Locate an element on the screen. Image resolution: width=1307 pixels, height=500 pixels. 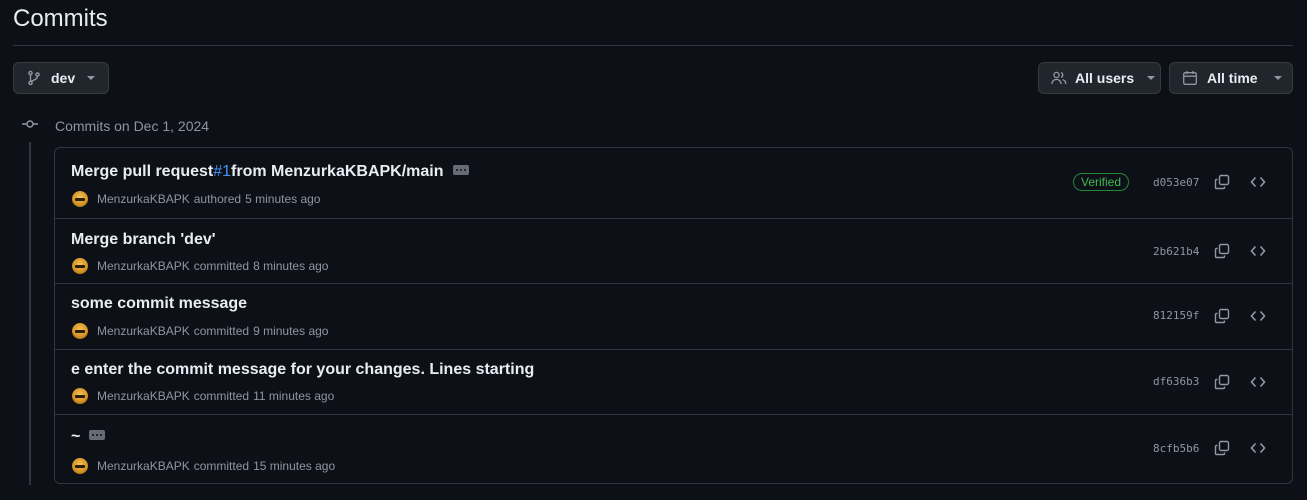
commit-message-text: Merge branch 'dev' is located at coordinates (143, 239).